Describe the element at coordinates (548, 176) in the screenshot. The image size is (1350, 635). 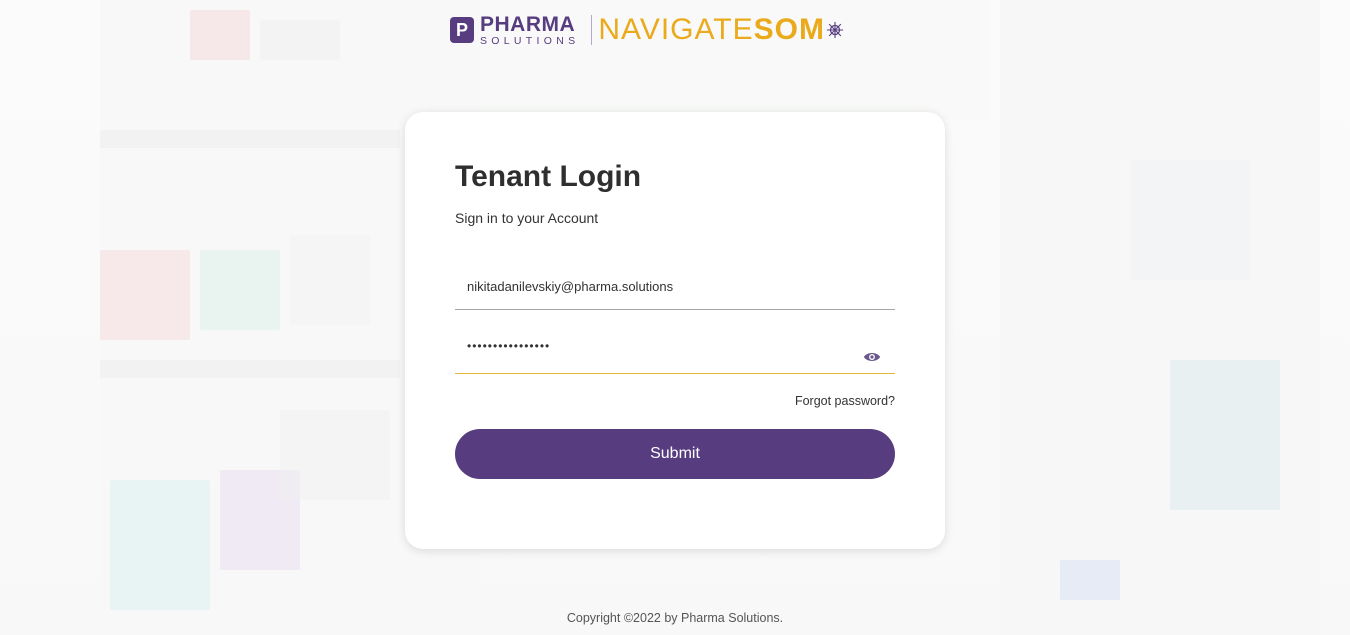
I see `page-title: Tenant Login` at that location.